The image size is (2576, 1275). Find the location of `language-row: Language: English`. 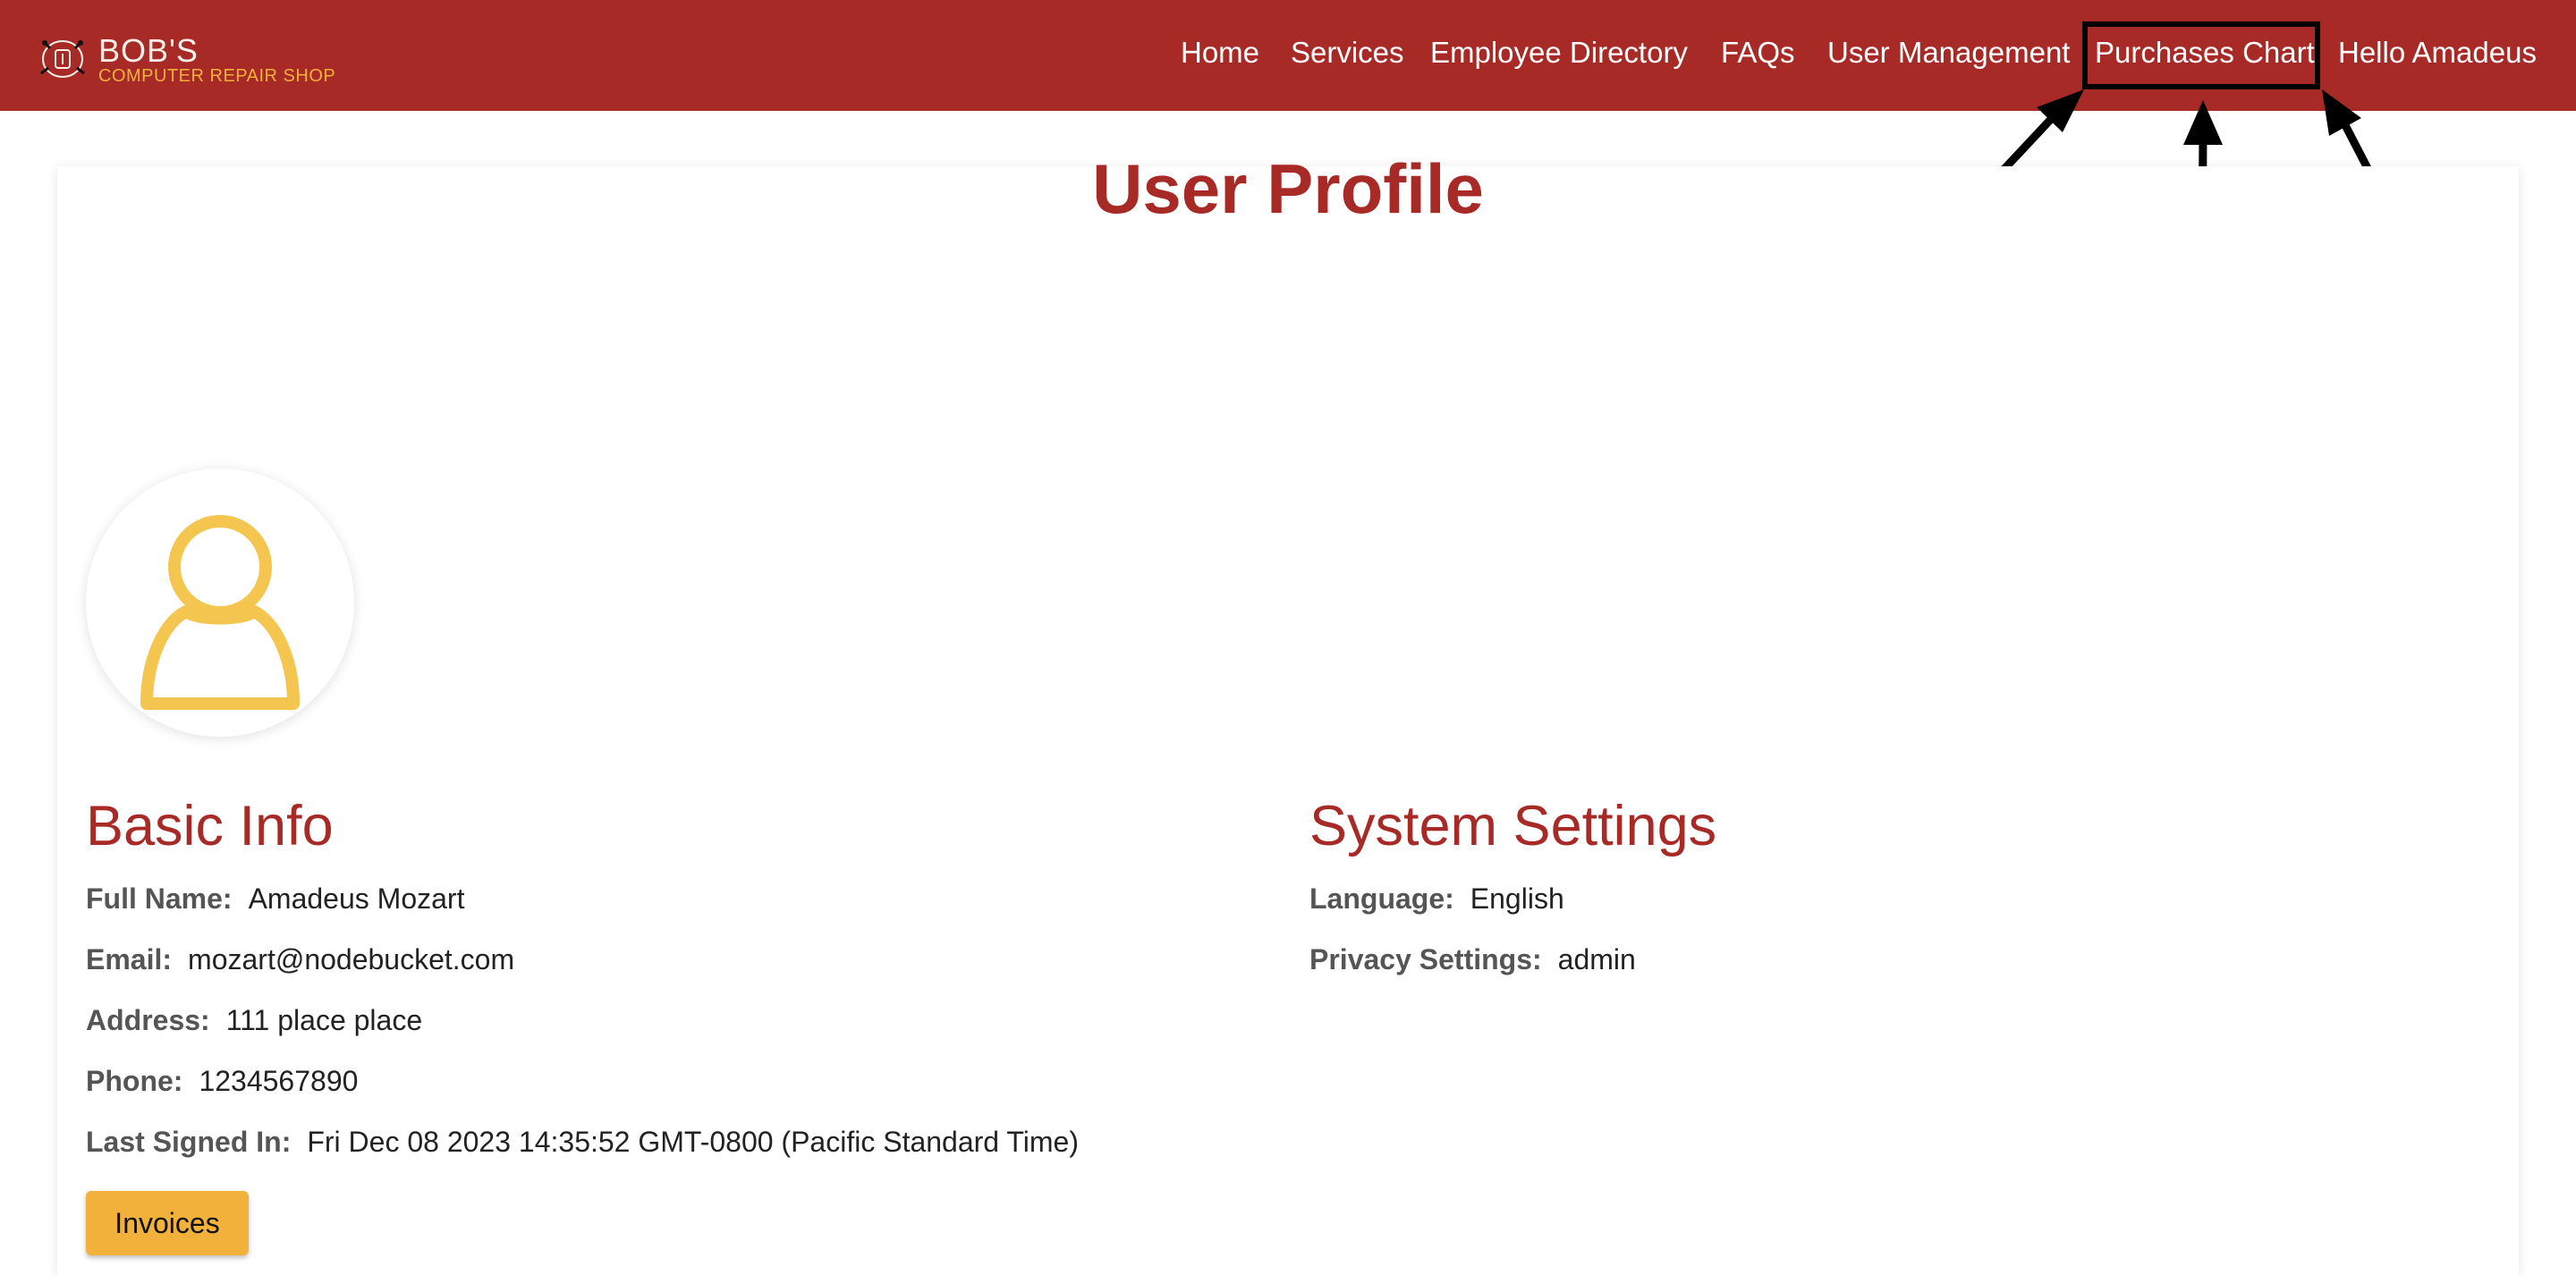

language-row: Language: English is located at coordinates (1436, 899).